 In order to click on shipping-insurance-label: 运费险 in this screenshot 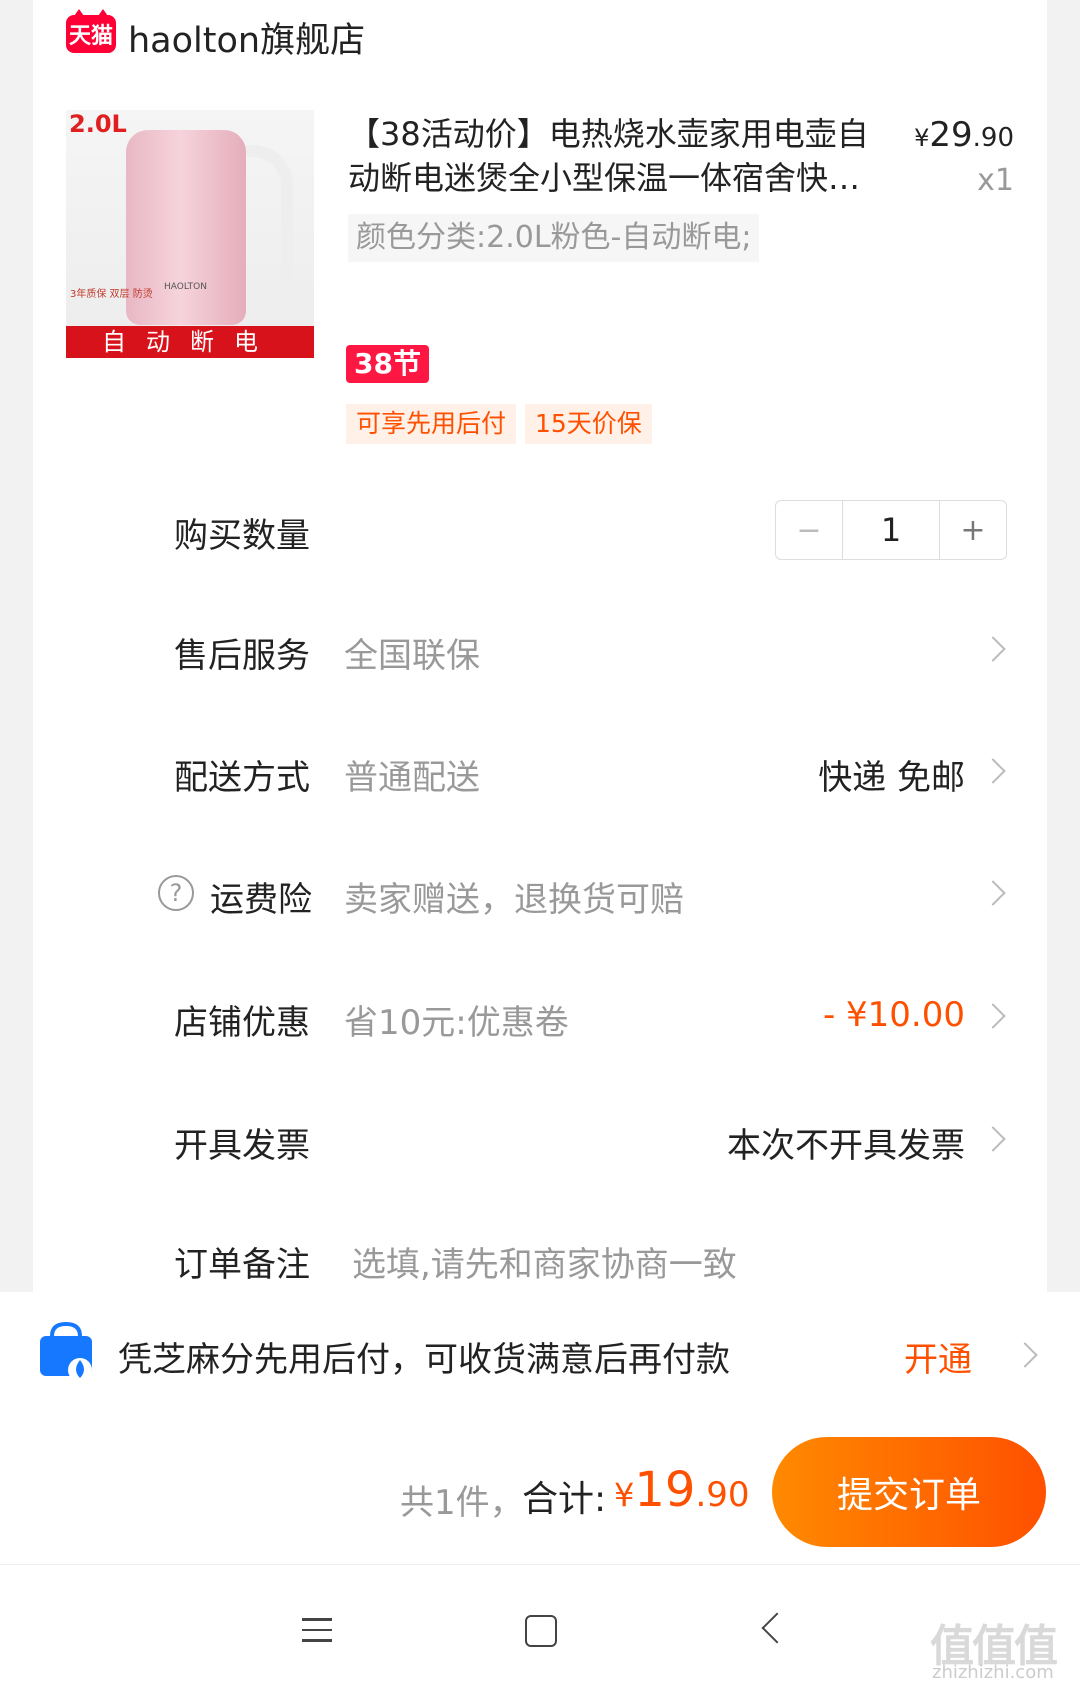, I will do `click(261, 900)`.